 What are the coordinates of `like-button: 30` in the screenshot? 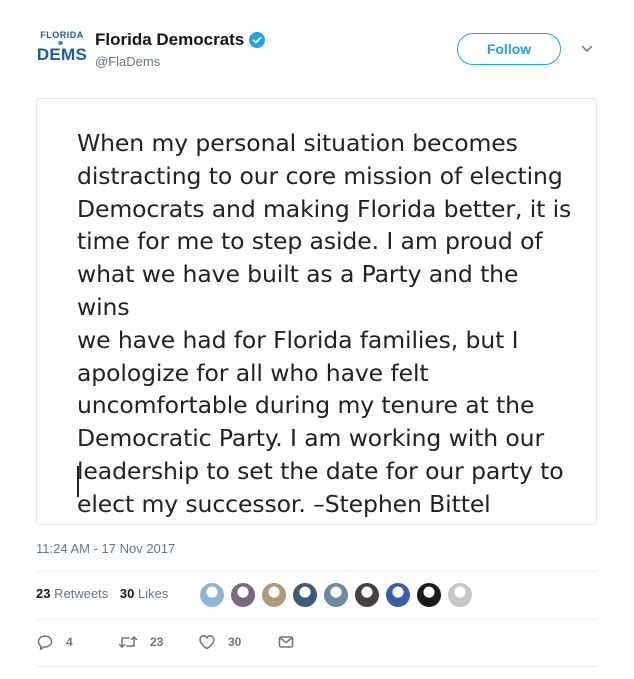 It's located at (219, 642).